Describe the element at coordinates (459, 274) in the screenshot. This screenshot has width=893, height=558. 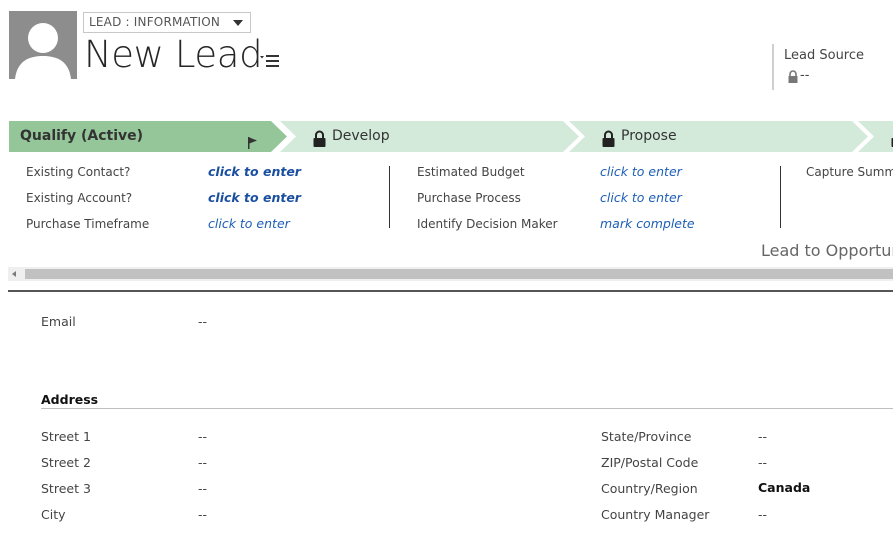
I see `scrollbar-thumb` at that location.